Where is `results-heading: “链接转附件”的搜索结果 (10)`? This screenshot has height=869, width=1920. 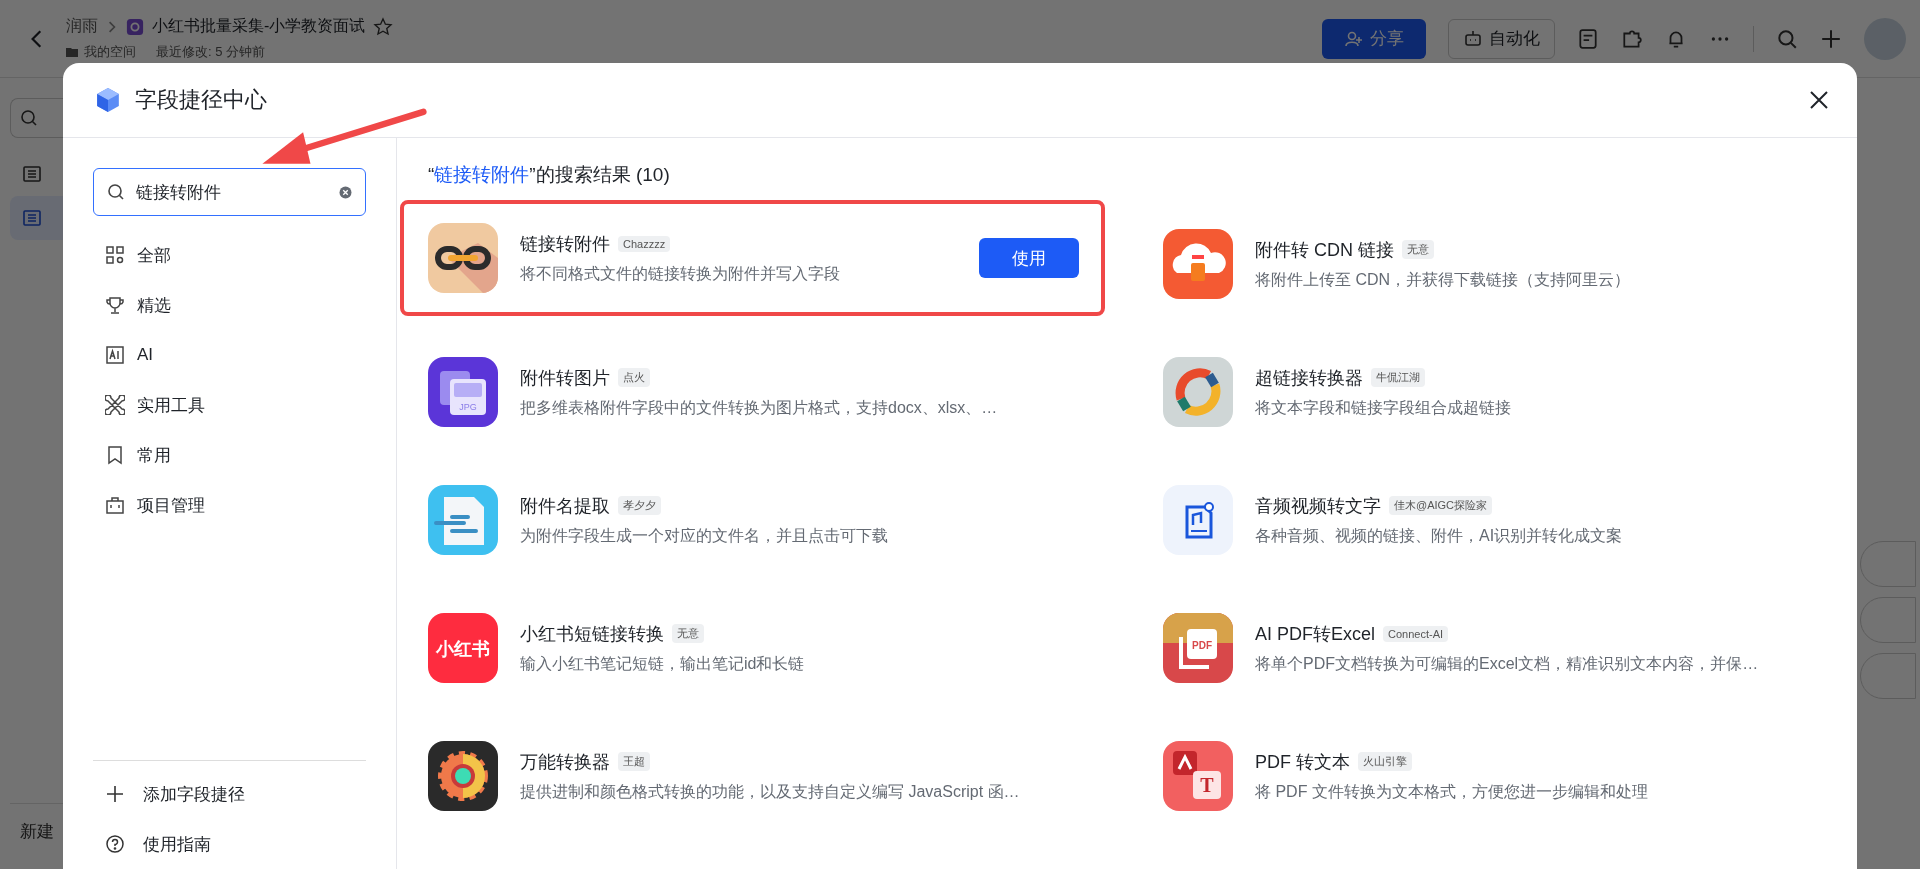
results-heading: “链接转附件”的搜索结果 (10) is located at coordinates (549, 175).